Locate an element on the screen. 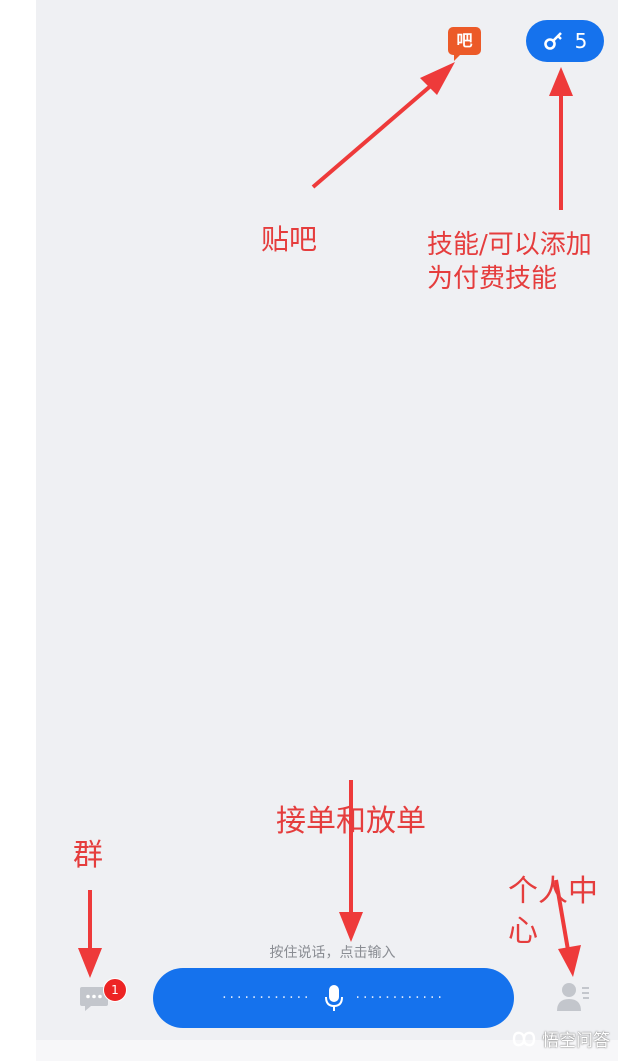 The width and height of the screenshot is (640, 1061). voice-input-button: ············ ············ is located at coordinates (333, 998).